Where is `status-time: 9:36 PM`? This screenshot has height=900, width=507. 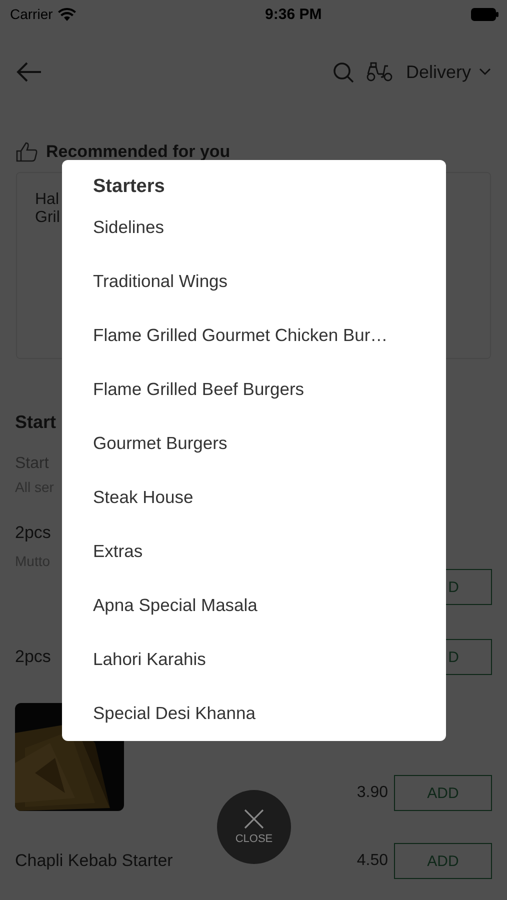
status-time: 9:36 PM is located at coordinates (293, 14).